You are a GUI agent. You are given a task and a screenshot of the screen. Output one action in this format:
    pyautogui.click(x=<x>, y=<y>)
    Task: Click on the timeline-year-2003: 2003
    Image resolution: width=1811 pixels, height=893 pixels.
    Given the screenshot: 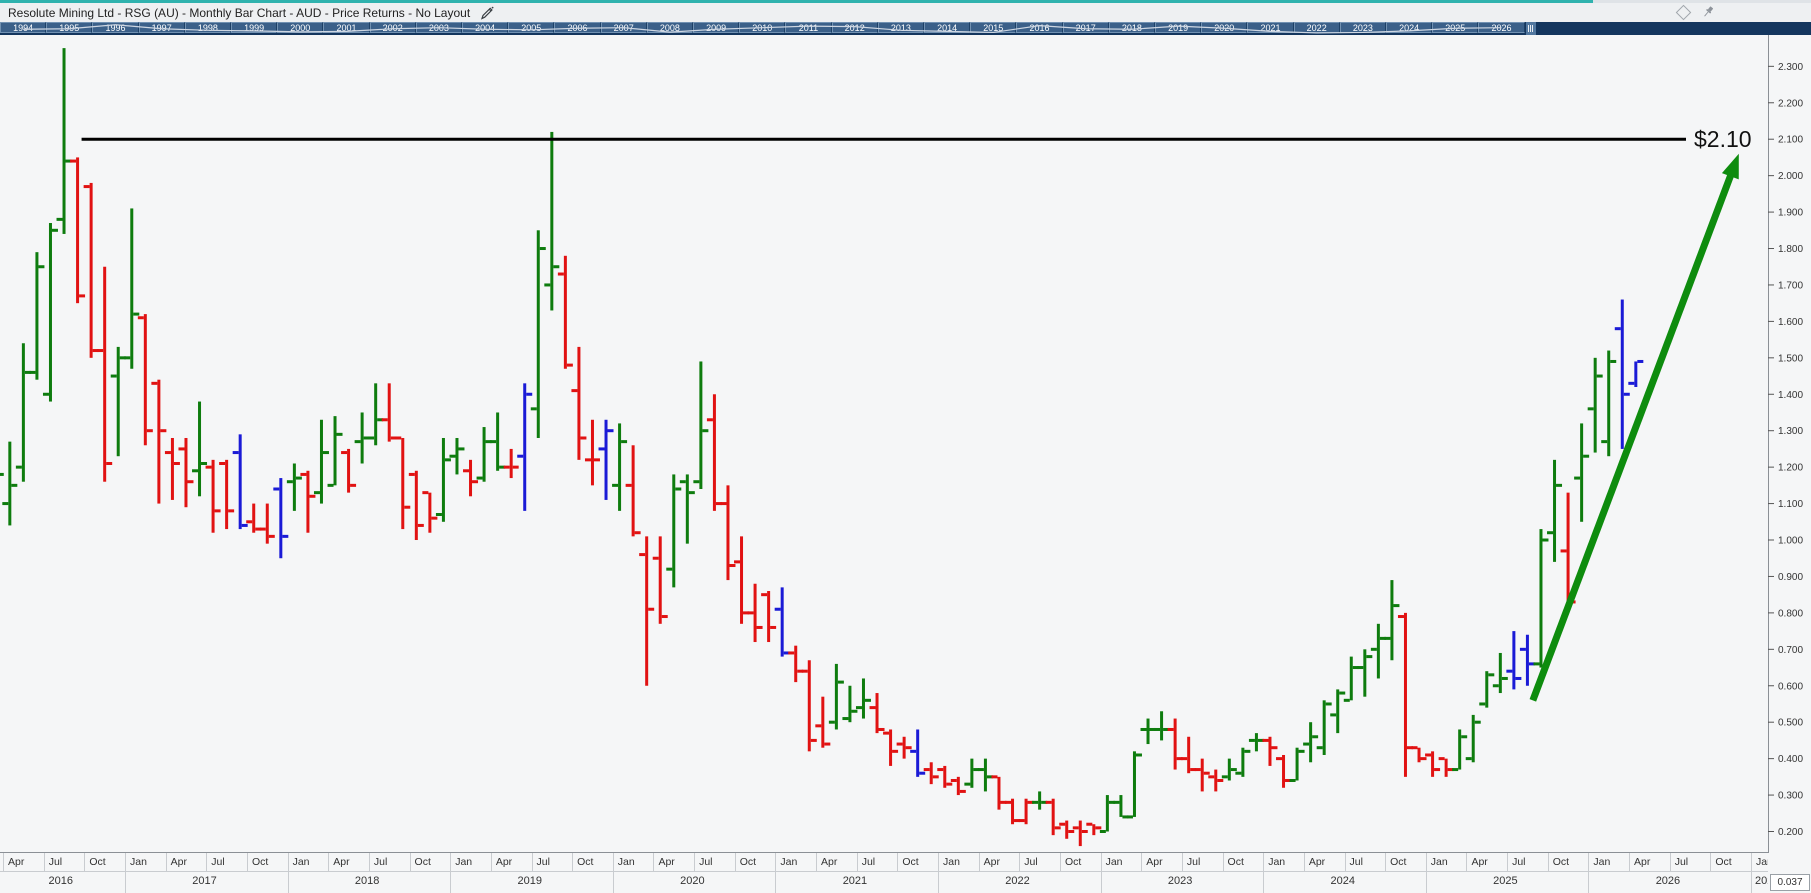 What is the action you would take?
    pyautogui.click(x=438, y=27)
    